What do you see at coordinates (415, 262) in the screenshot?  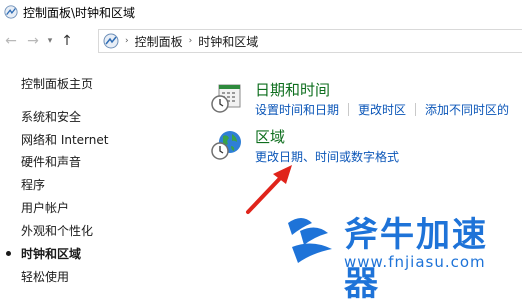 I see `watermark-url: www.fnjiasu.com` at bounding box center [415, 262].